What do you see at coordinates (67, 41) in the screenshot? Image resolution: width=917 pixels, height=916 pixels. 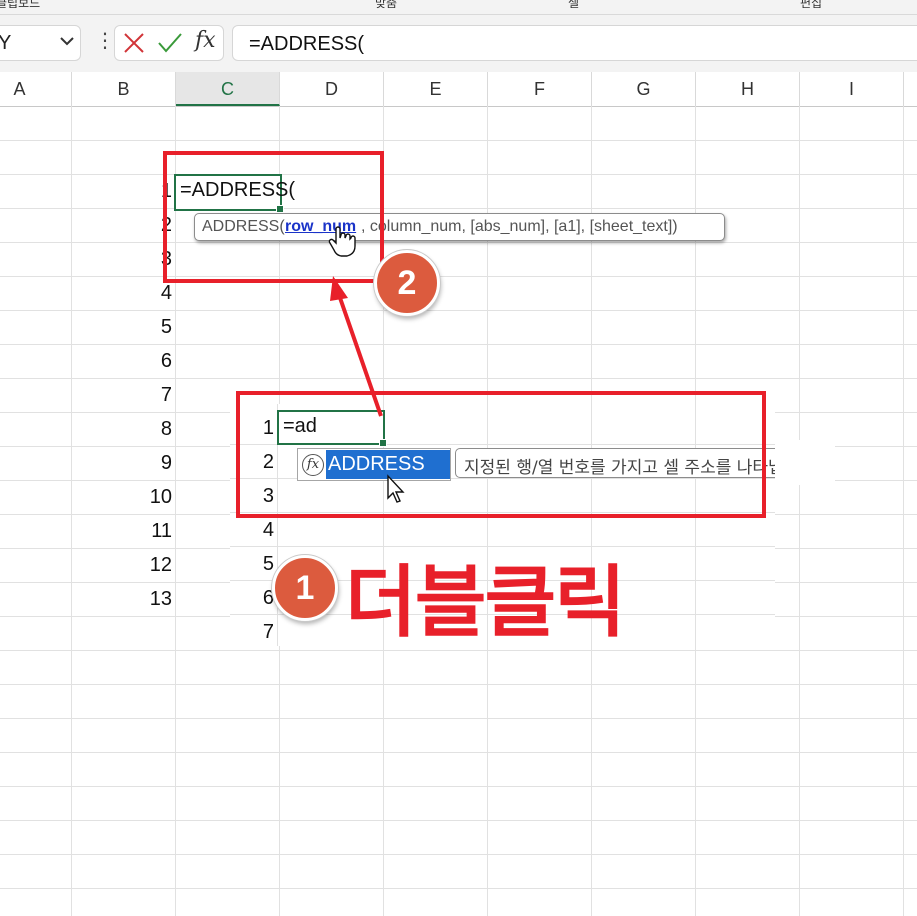 I see `chevron-down-icon` at bounding box center [67, 41].